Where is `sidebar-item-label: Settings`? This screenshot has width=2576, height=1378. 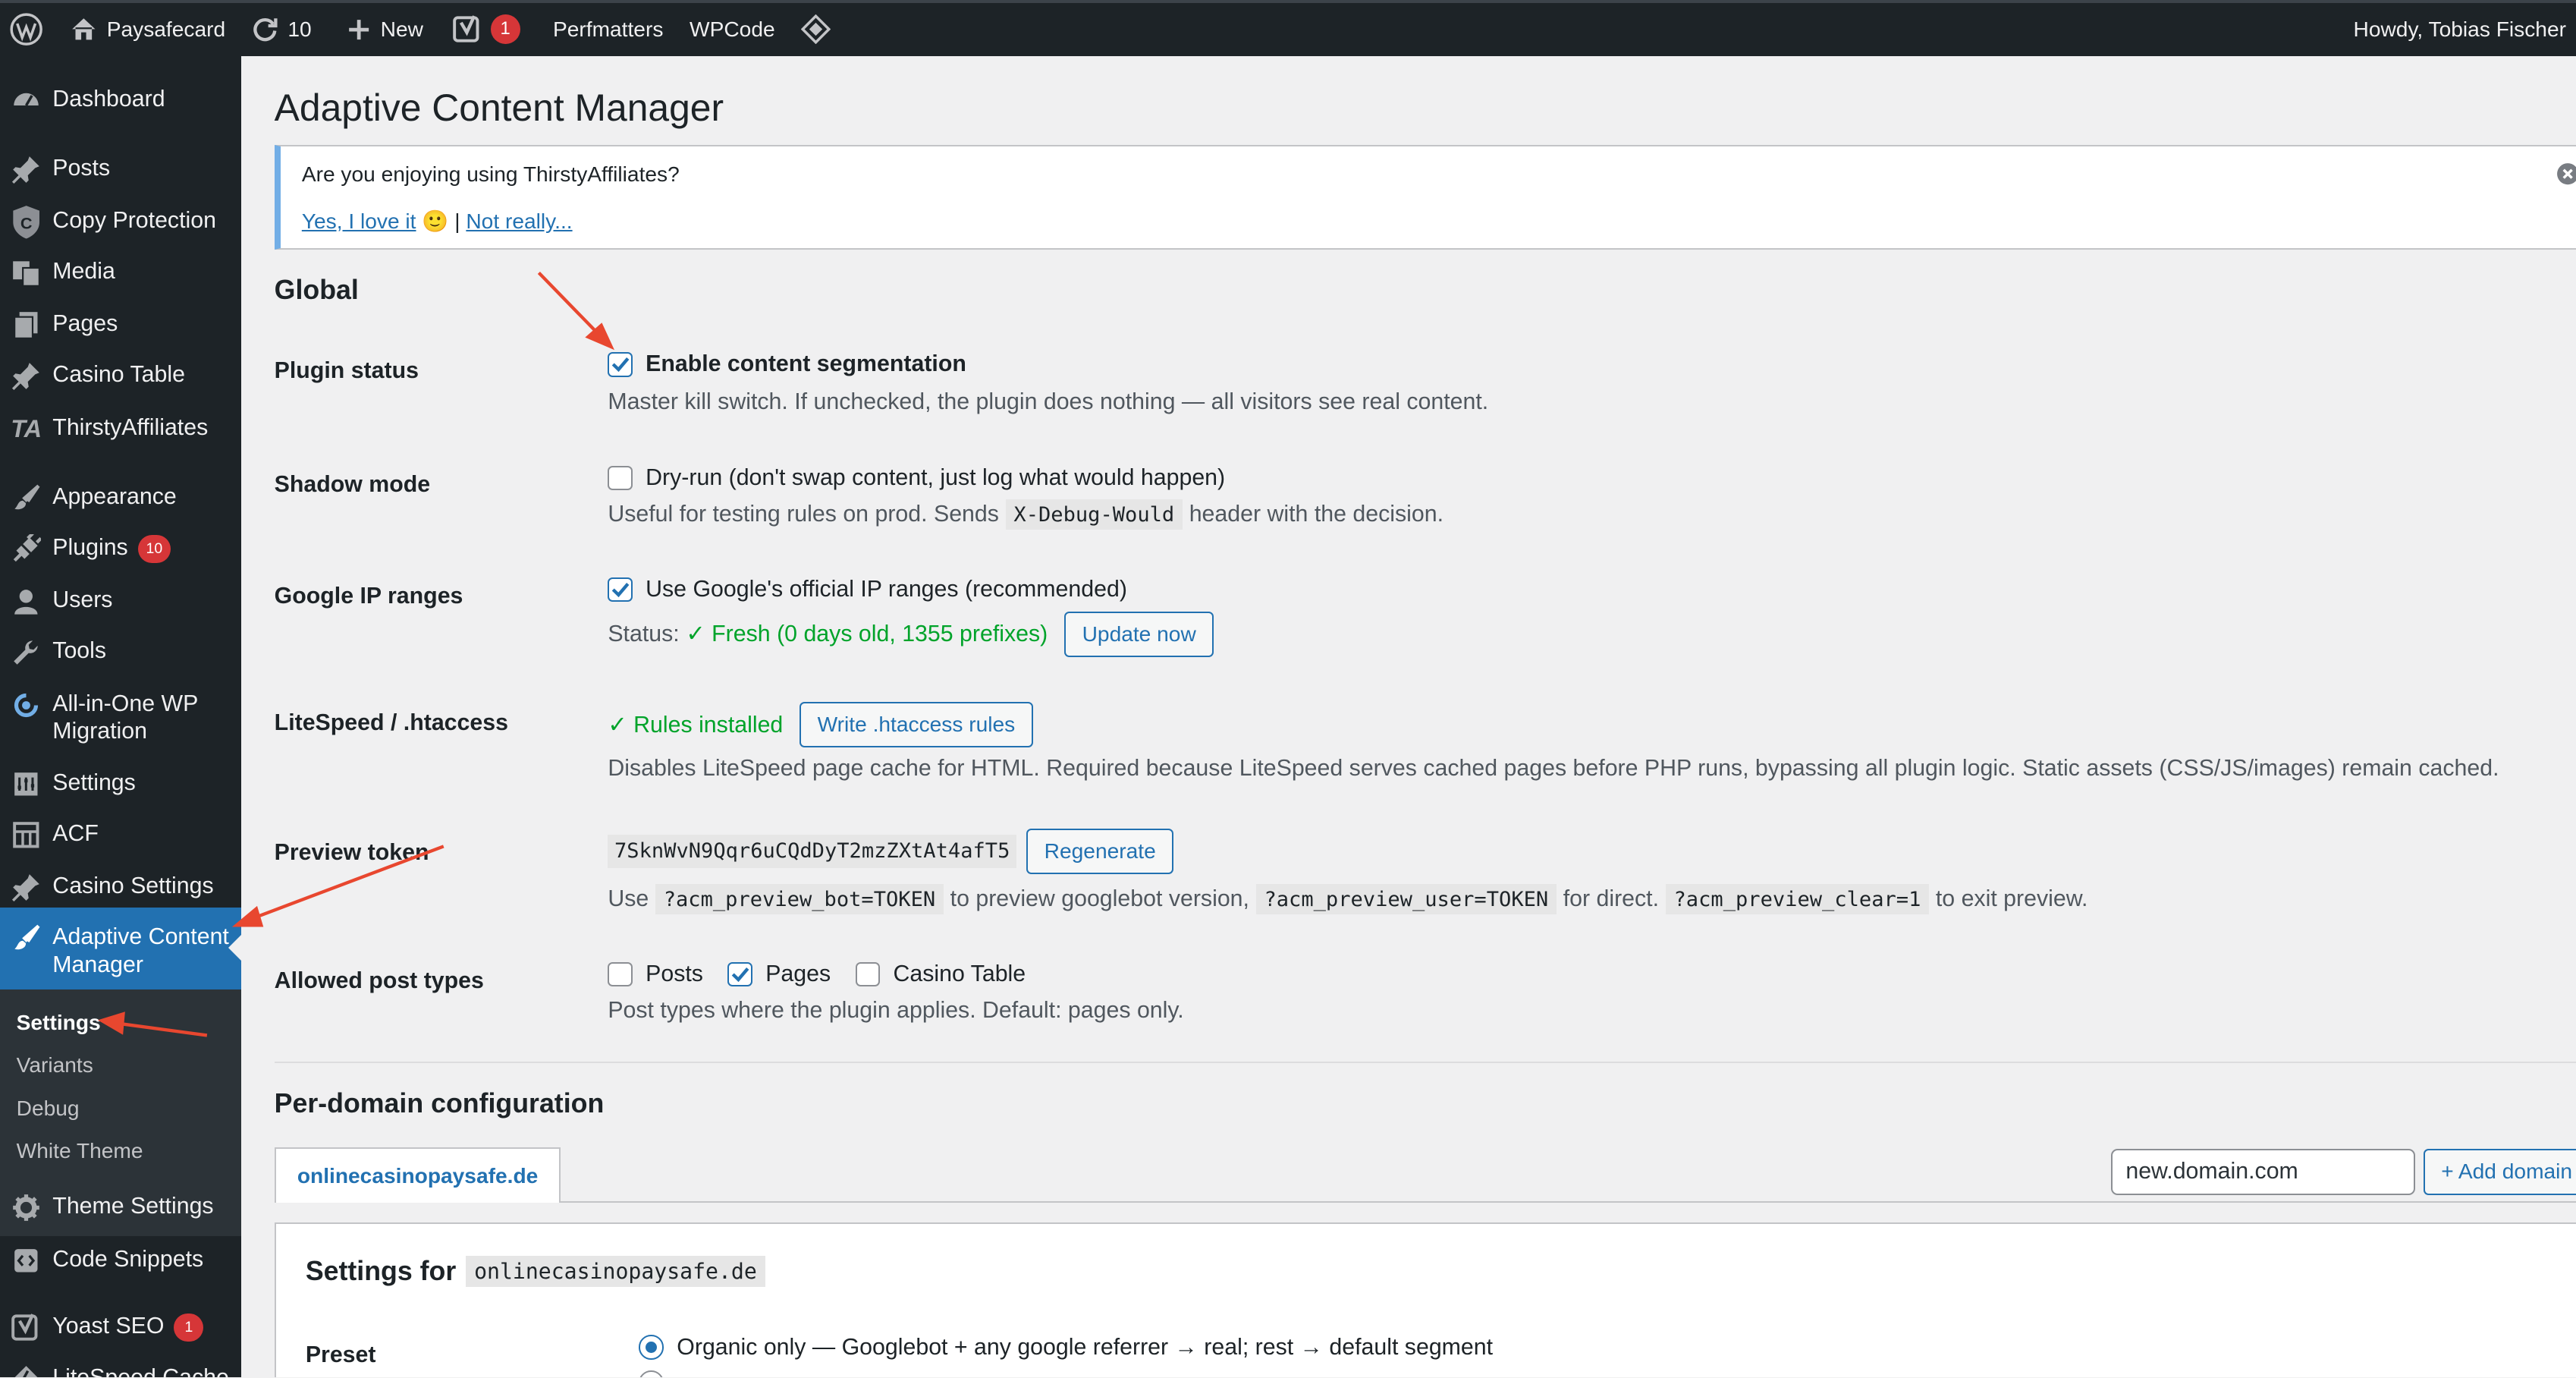 sidebar-item-label: Settings is located at coordinates (94, 782).